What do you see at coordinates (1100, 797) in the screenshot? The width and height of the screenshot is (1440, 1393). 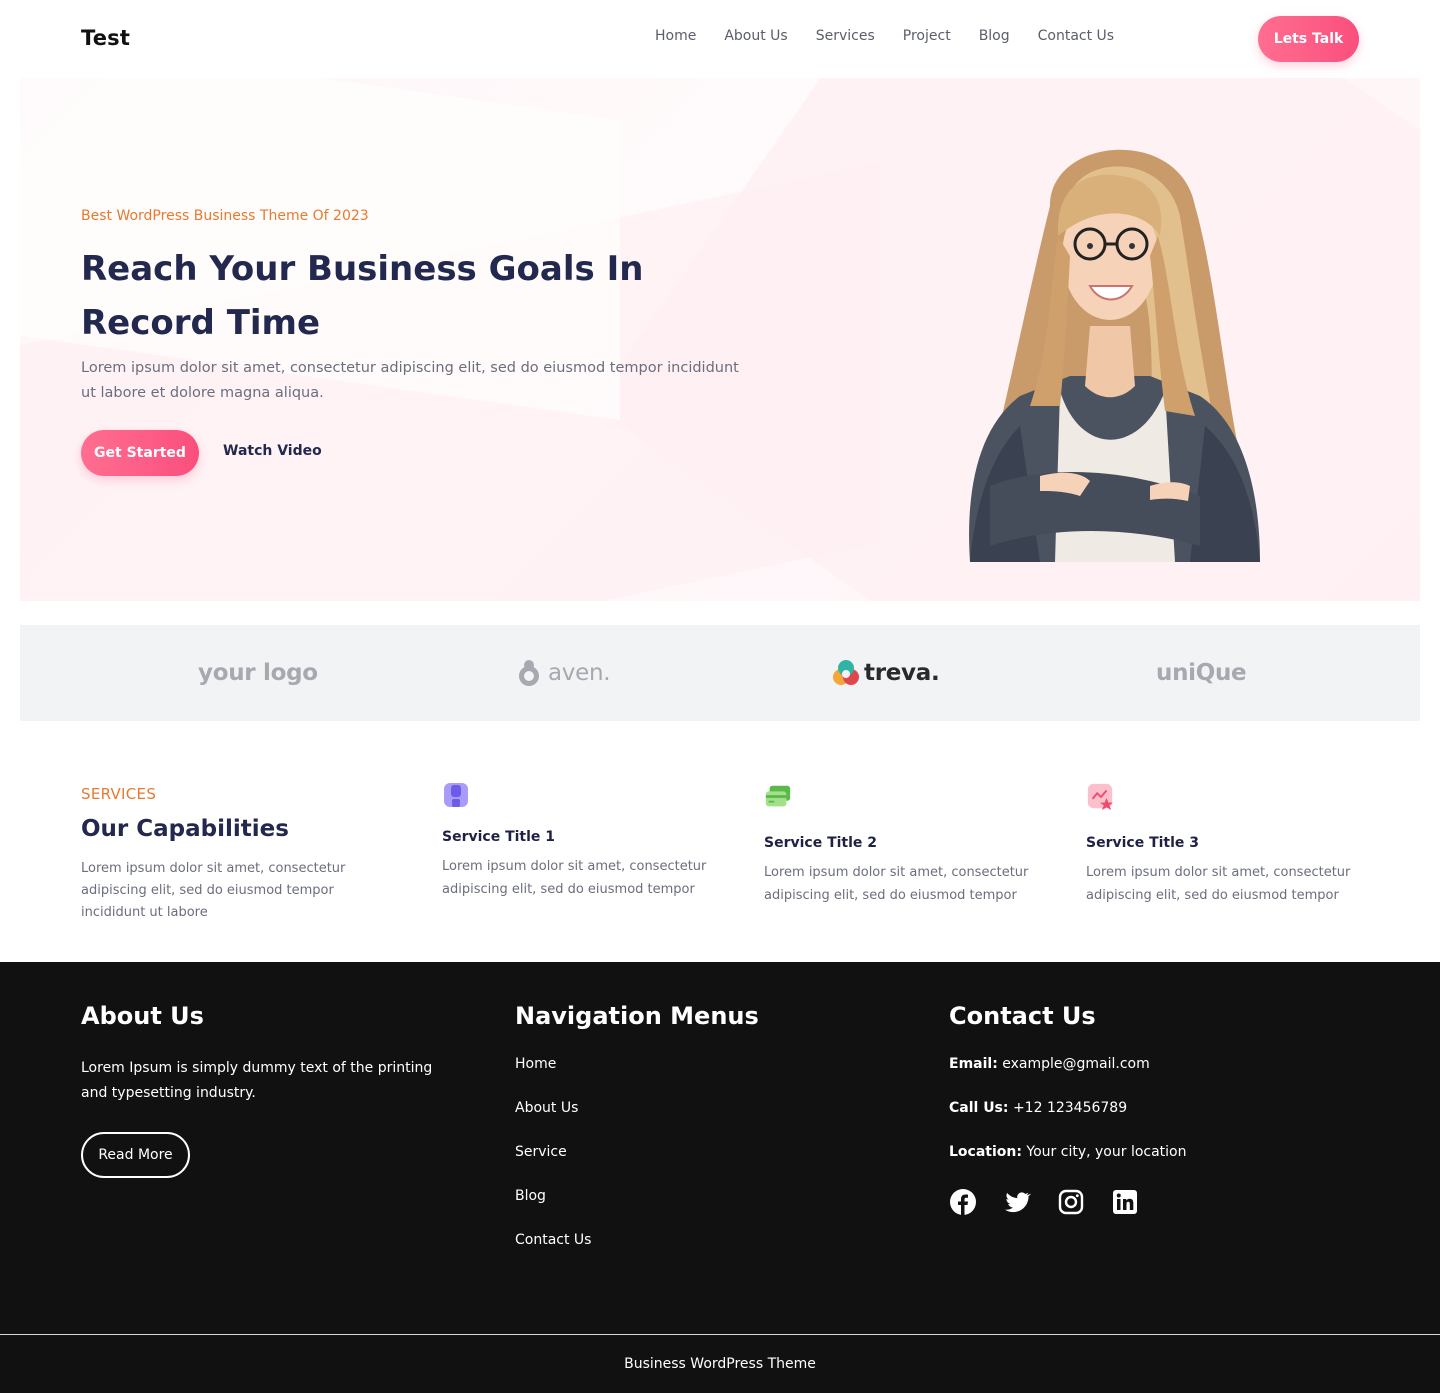 I see `chart-star-icon` at bounding box center [1100, 797].